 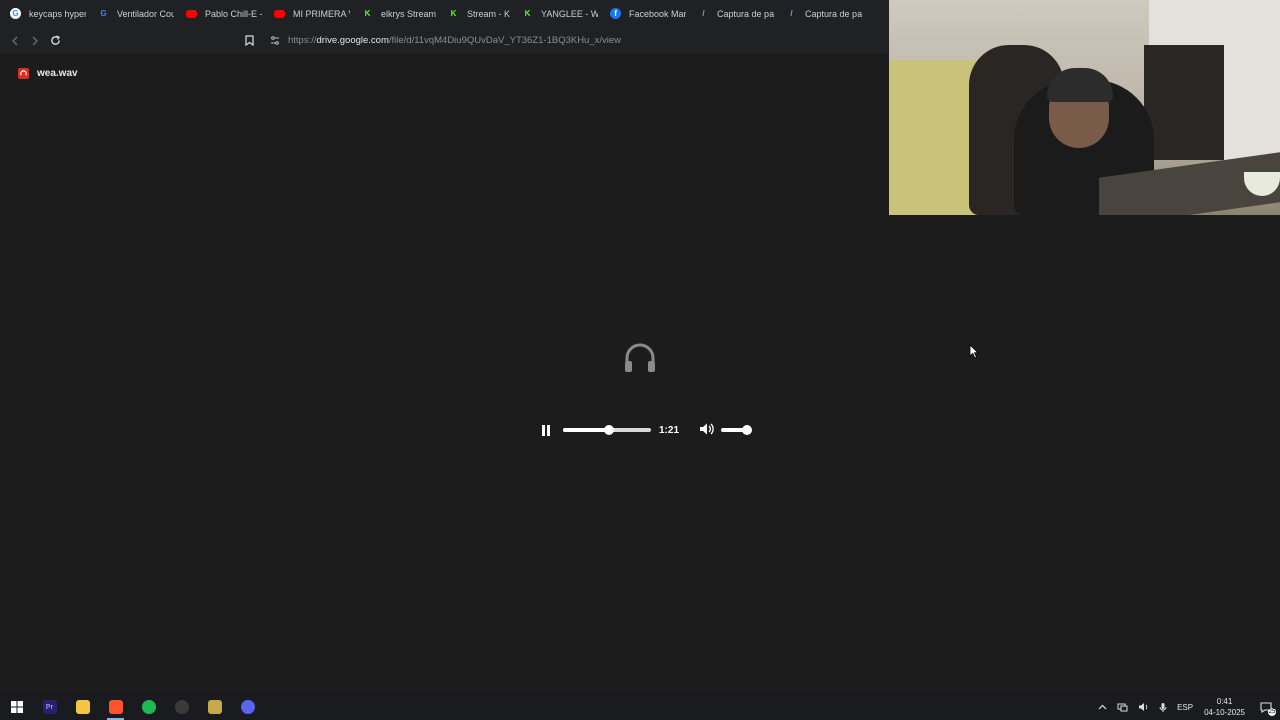 I want to click on speaker-icon, so click(x=707, y=429).